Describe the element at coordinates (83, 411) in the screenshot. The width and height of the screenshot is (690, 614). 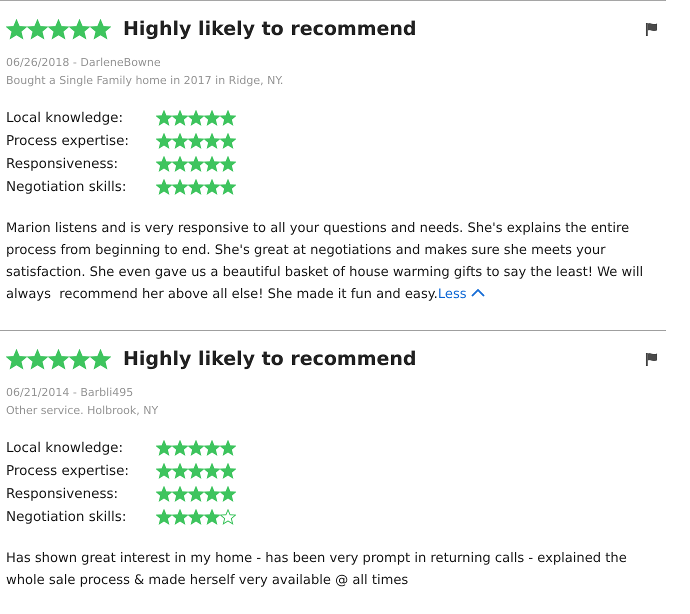
I see `review-detail: Other service. Holbrook, NY` at that location.